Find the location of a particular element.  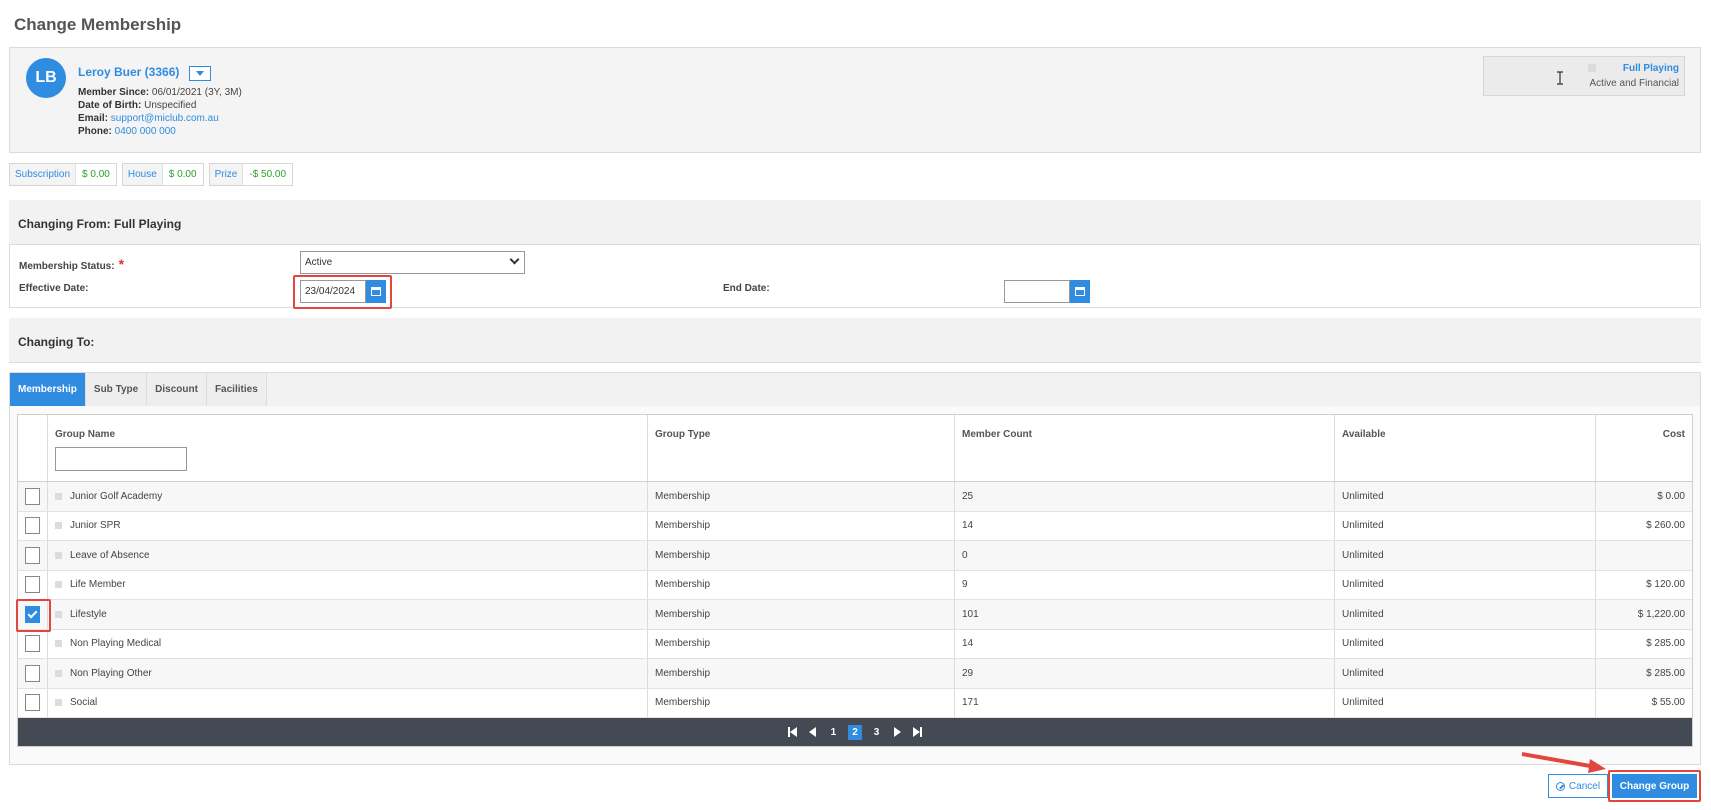

first-page-icon is located at coordinates (793, 732).